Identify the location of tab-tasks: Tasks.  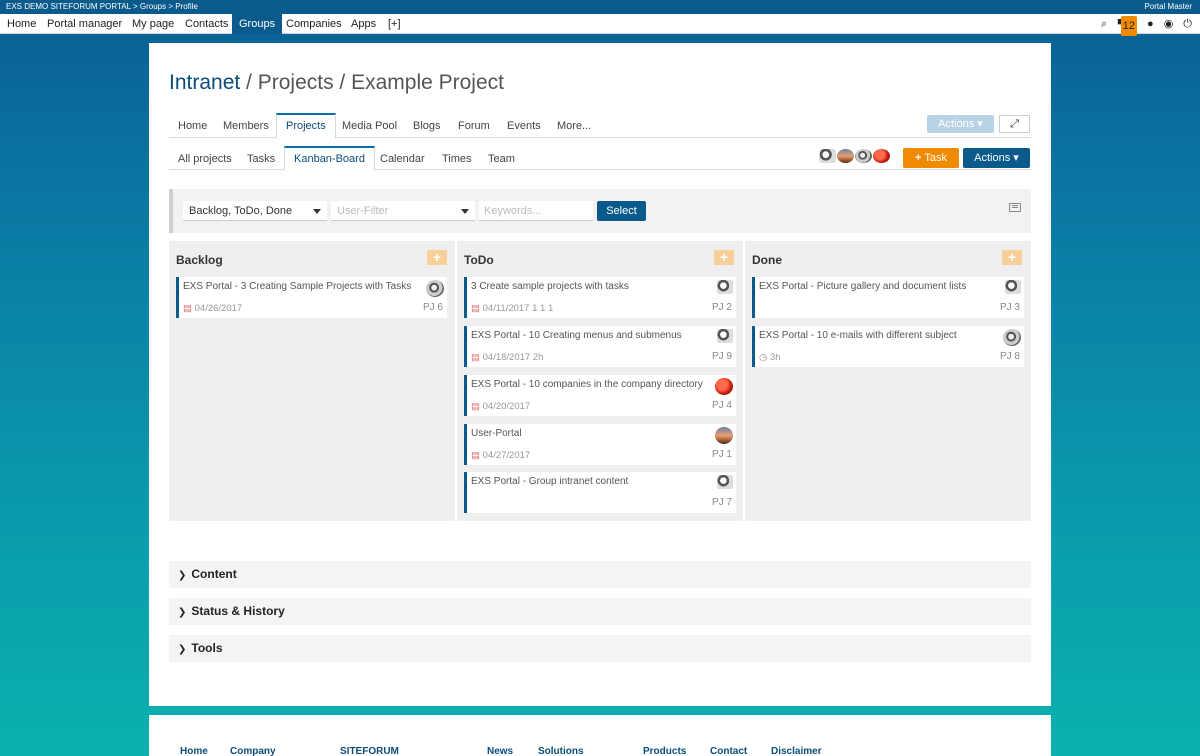
(261, 158).